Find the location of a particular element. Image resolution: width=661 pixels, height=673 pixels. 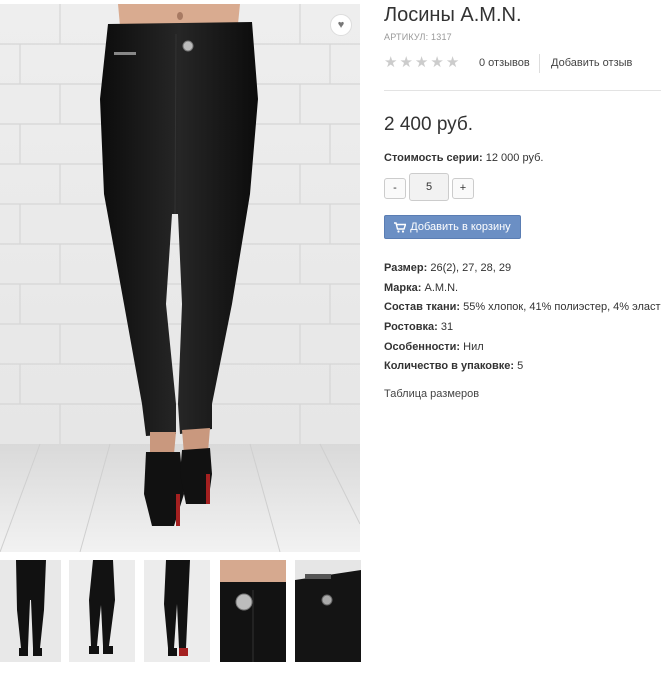

property-size-run: Ростовка: 31 is located at coordinates (522, 330).